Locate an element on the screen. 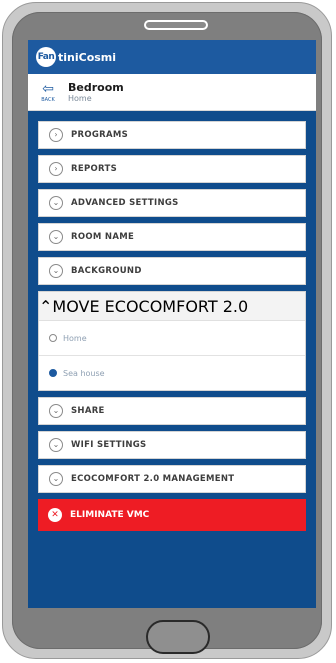 The image size is (336, 663). option-sea-house: Sea house is located at coordinates (172, 373).